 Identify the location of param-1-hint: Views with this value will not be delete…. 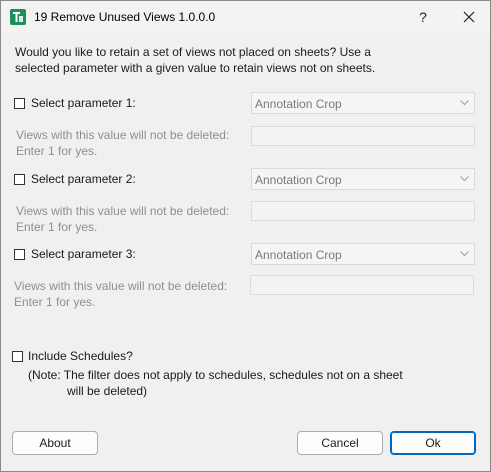
(122, 143).